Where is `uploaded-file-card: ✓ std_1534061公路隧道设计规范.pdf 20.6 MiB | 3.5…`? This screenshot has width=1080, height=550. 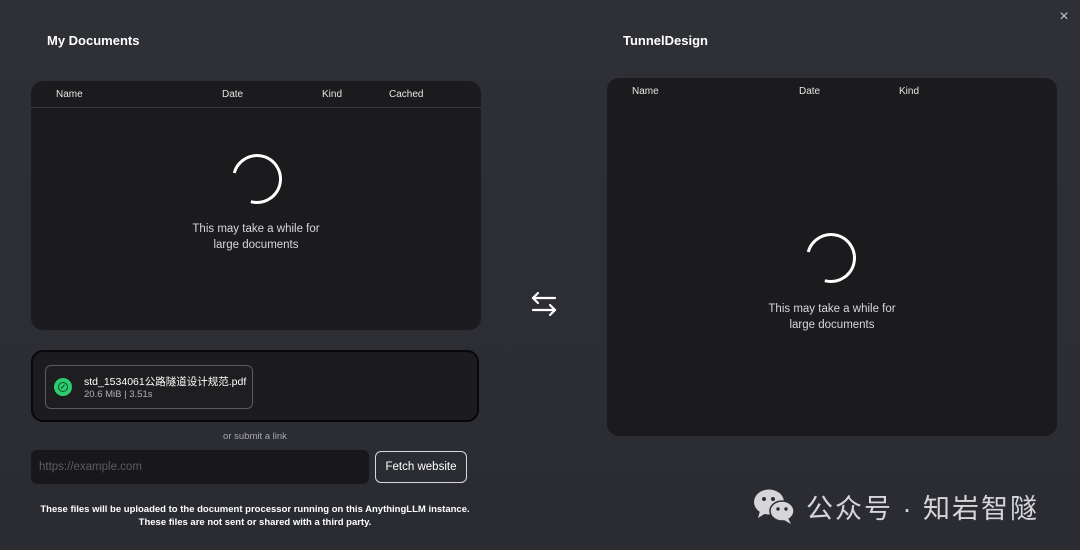 uploaded-file-card: ✓ std_1534061公路隧道设计规范.pdf 20.6 MiB | 3.5… is located at coordinates (149, 387).